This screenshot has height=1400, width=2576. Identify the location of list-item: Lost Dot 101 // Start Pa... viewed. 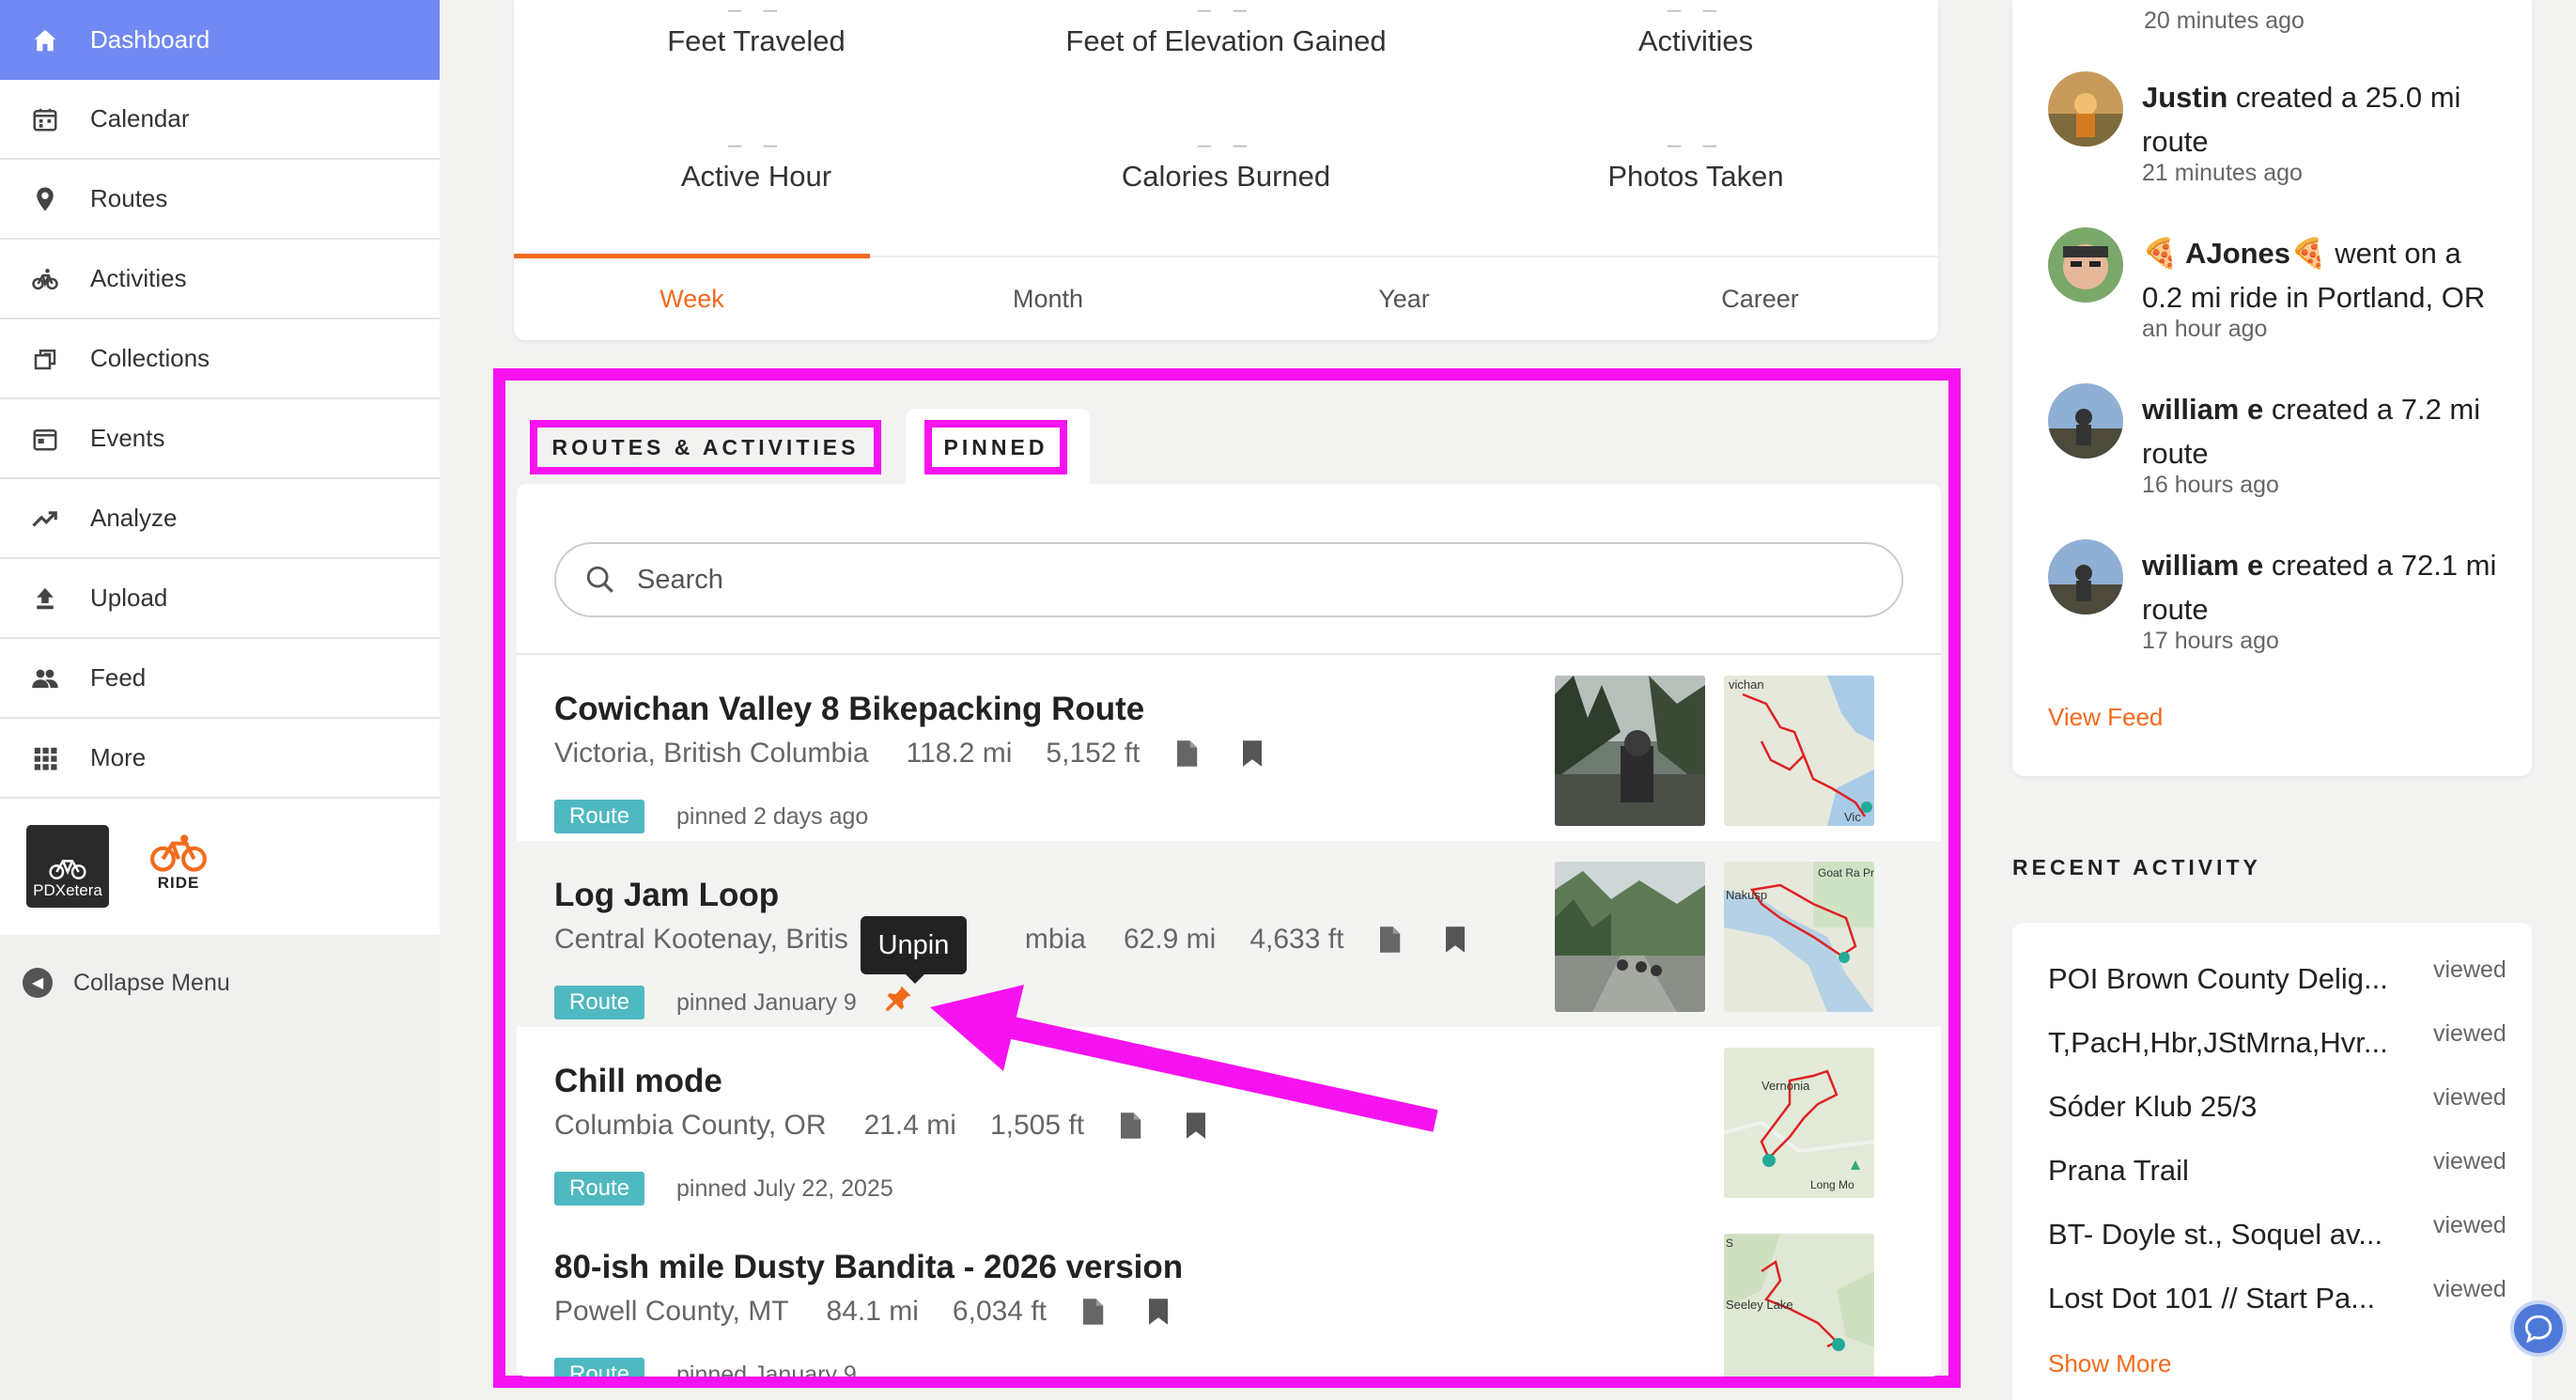
(2277, 1307).